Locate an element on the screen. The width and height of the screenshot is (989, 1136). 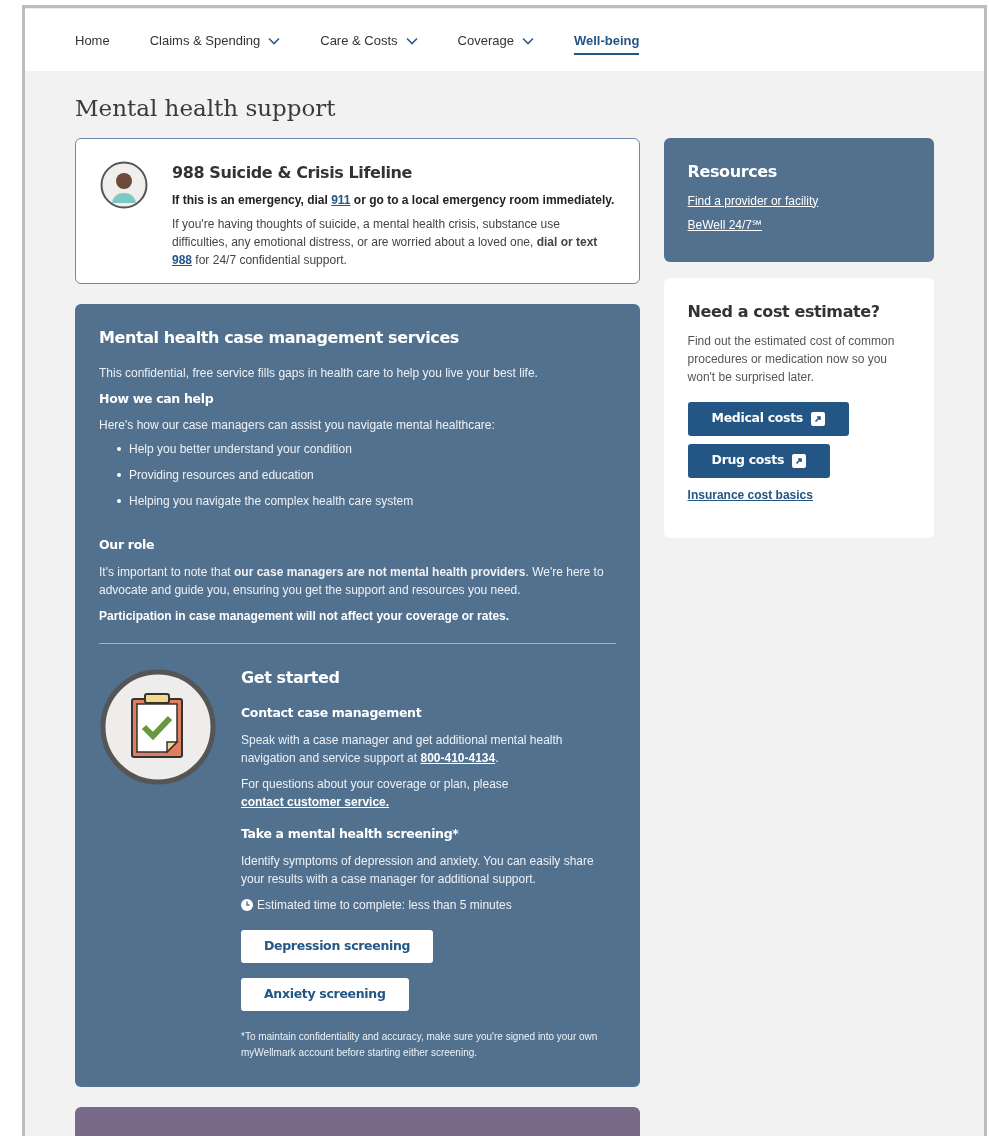
section-title: Mental health case management services is located at coordinates (279, 337).